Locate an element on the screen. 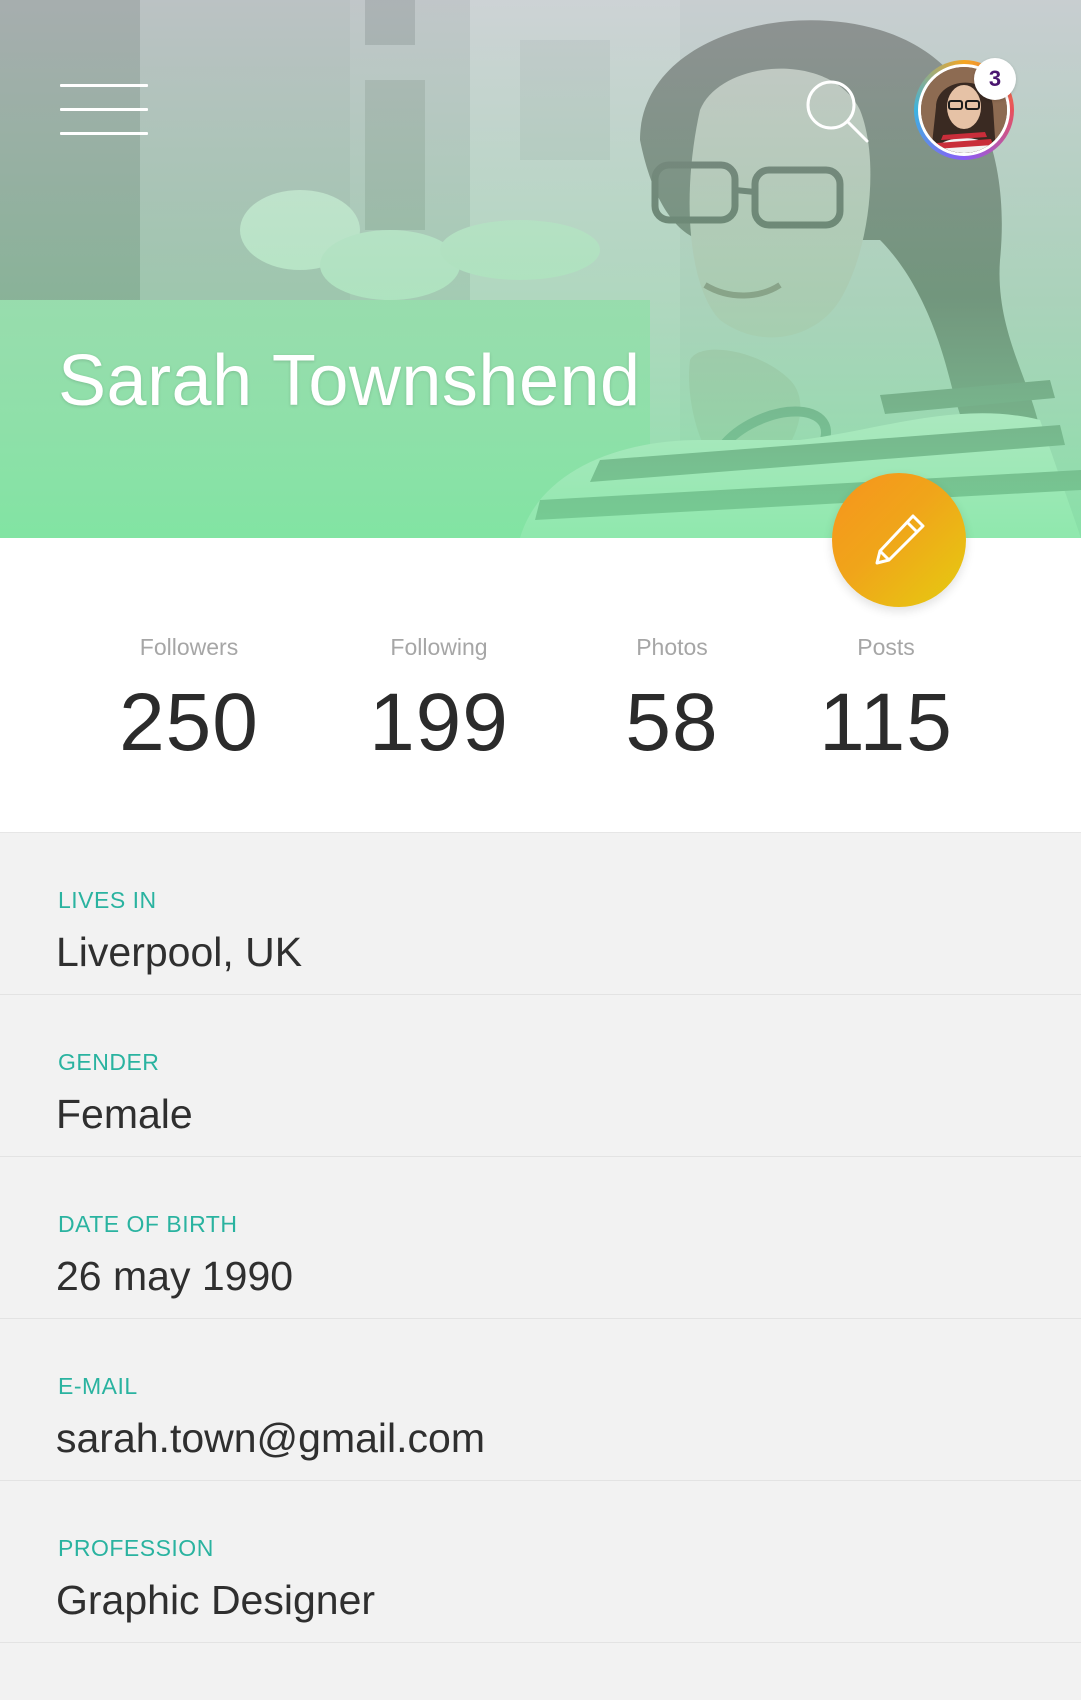 The image size is (1081, 1700). detail-value: 26 may 1990 is located at coordinates (175, 1276).